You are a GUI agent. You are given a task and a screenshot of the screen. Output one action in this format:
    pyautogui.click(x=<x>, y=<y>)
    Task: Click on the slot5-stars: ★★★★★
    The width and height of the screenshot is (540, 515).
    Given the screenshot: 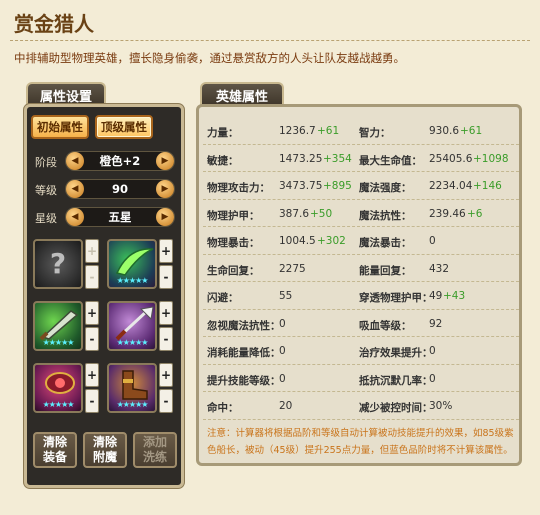 What is the action you would take?
    pyautogui.click(x=58, y=404)
    